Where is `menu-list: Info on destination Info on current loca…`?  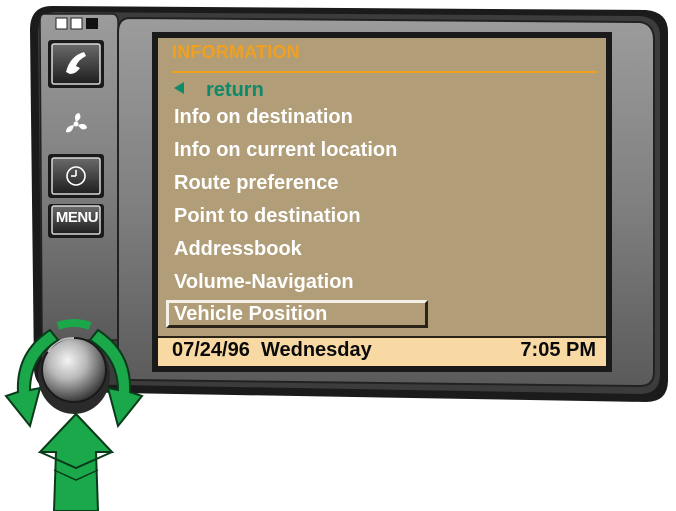
menu-list: Info on destination Info on current loca… is located at coordinates (285, 201).